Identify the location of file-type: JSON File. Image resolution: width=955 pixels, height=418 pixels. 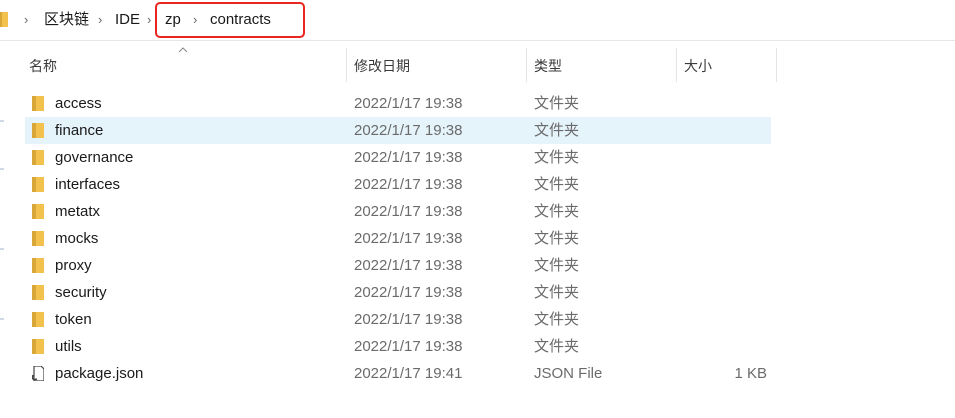
(568, 373).